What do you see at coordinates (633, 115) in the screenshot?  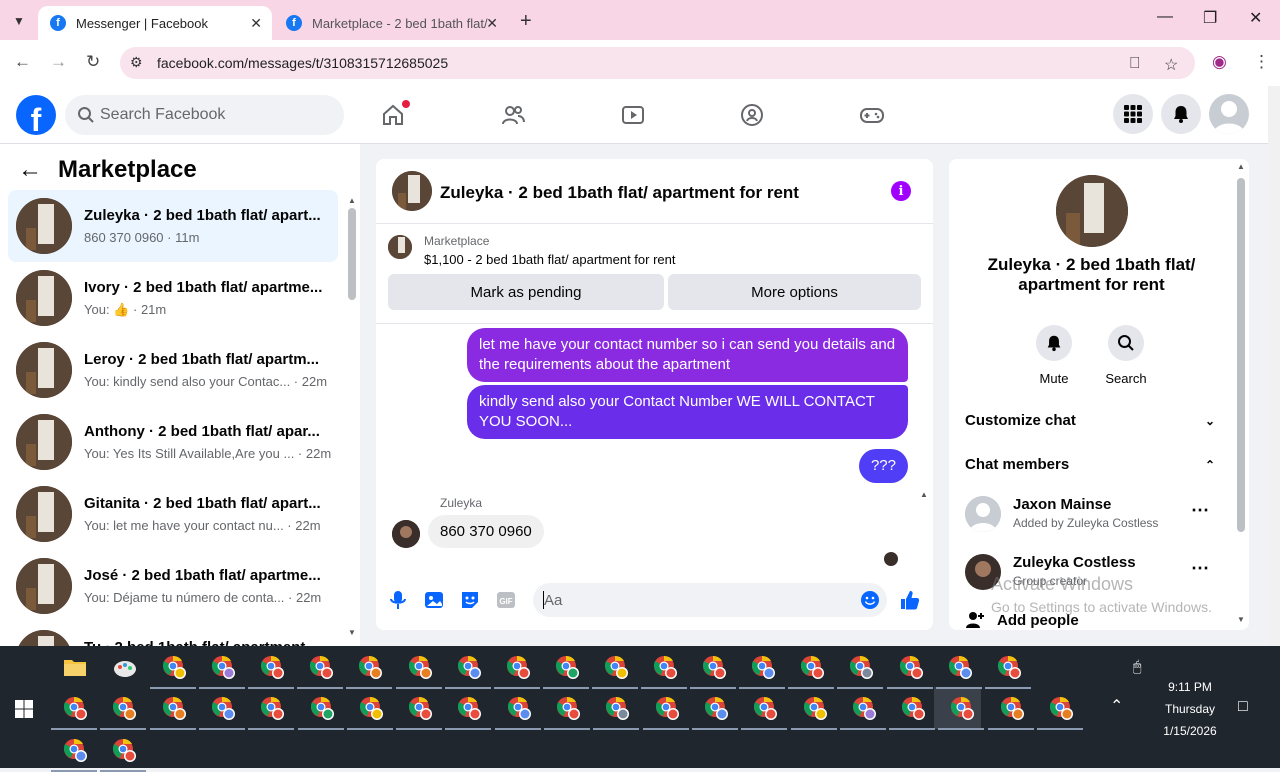 I see `video-icon` at bounding box center [633, 115].